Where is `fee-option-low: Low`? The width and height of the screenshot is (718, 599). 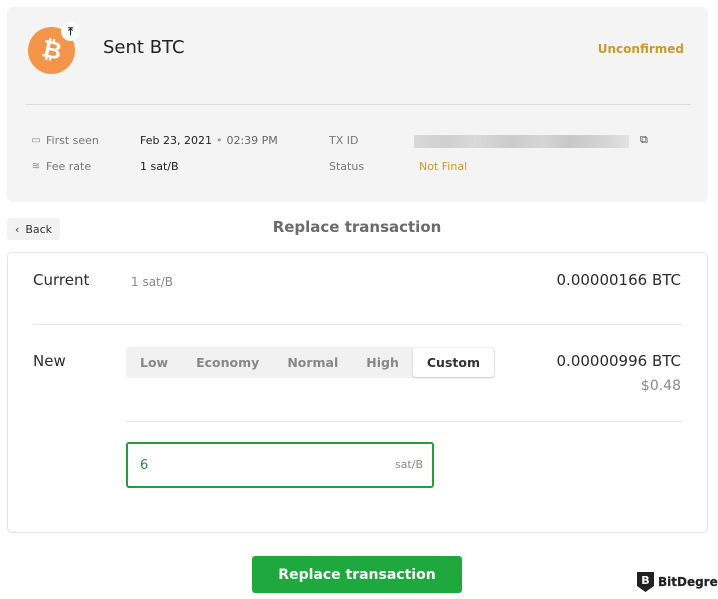 fee-option-low: Low is located at coordinates (154, 362).